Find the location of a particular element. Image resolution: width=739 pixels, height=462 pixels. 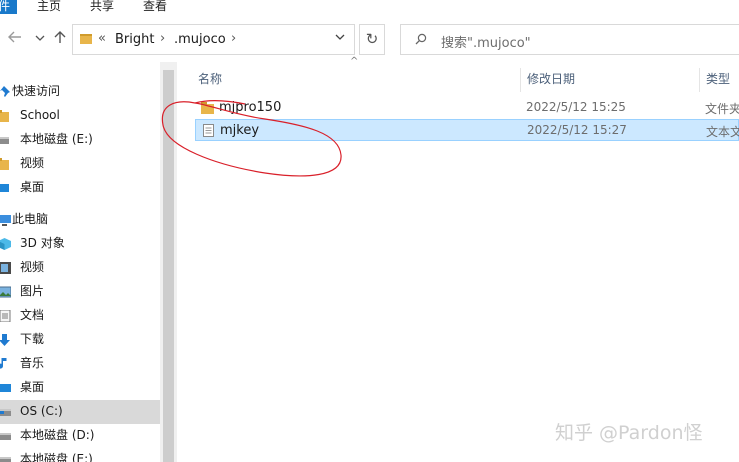

column-header-type: 类型 is located at coordinates (718, 78).